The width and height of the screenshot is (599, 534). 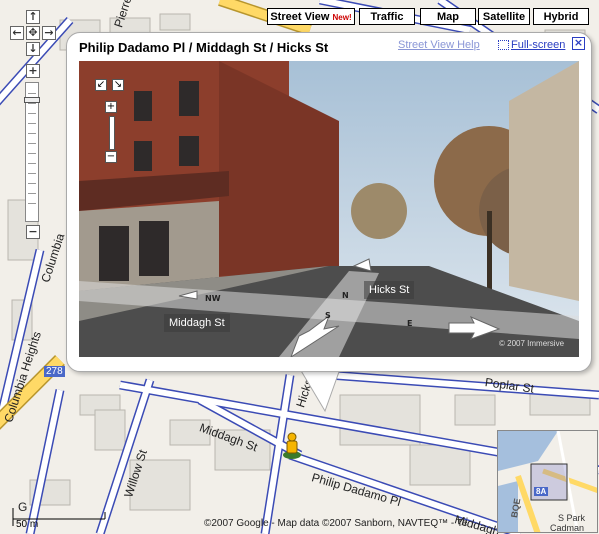 I want to click on overview-label-cadman: Cadman, so click(x=567, y=528).